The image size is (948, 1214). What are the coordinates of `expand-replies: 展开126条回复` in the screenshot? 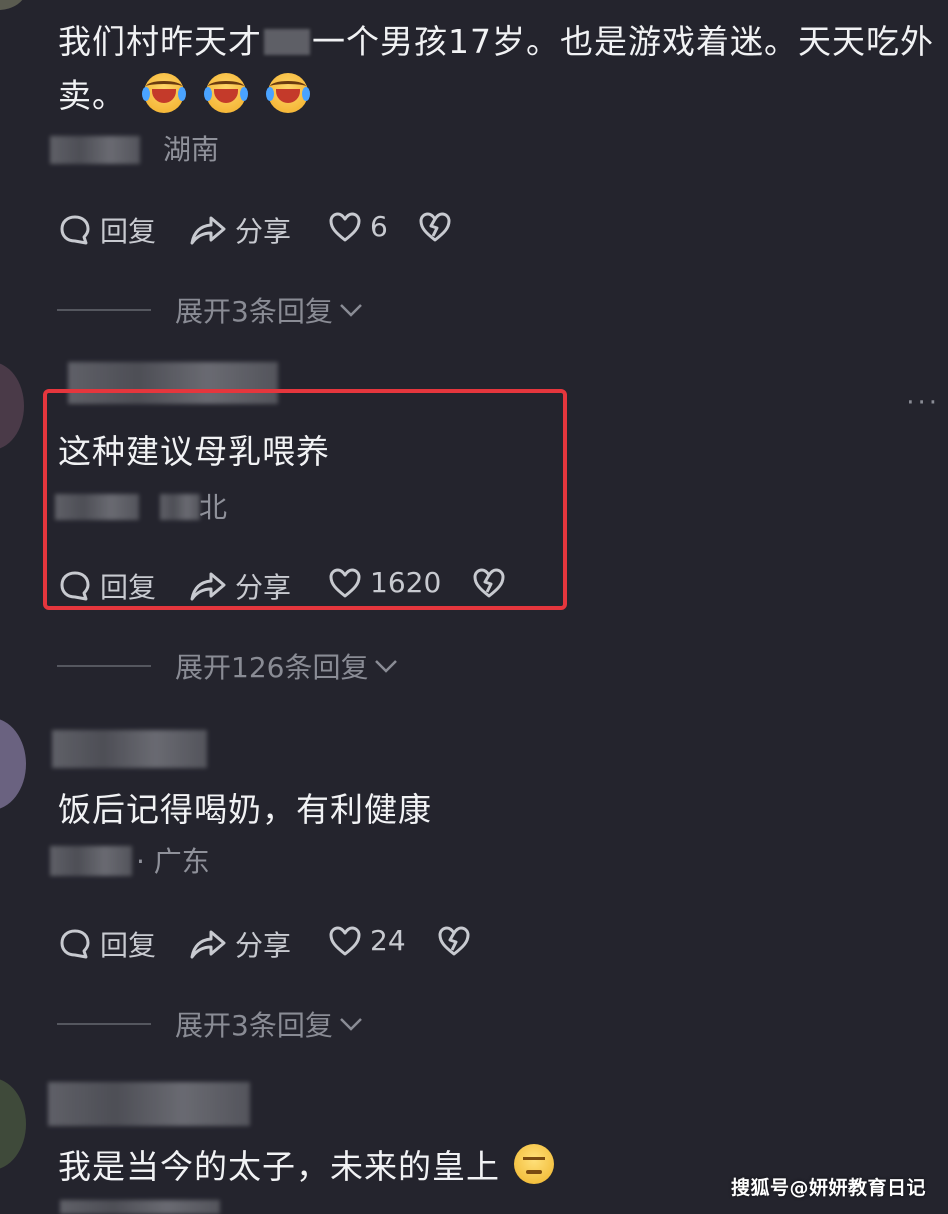 It's located at (228, 666).